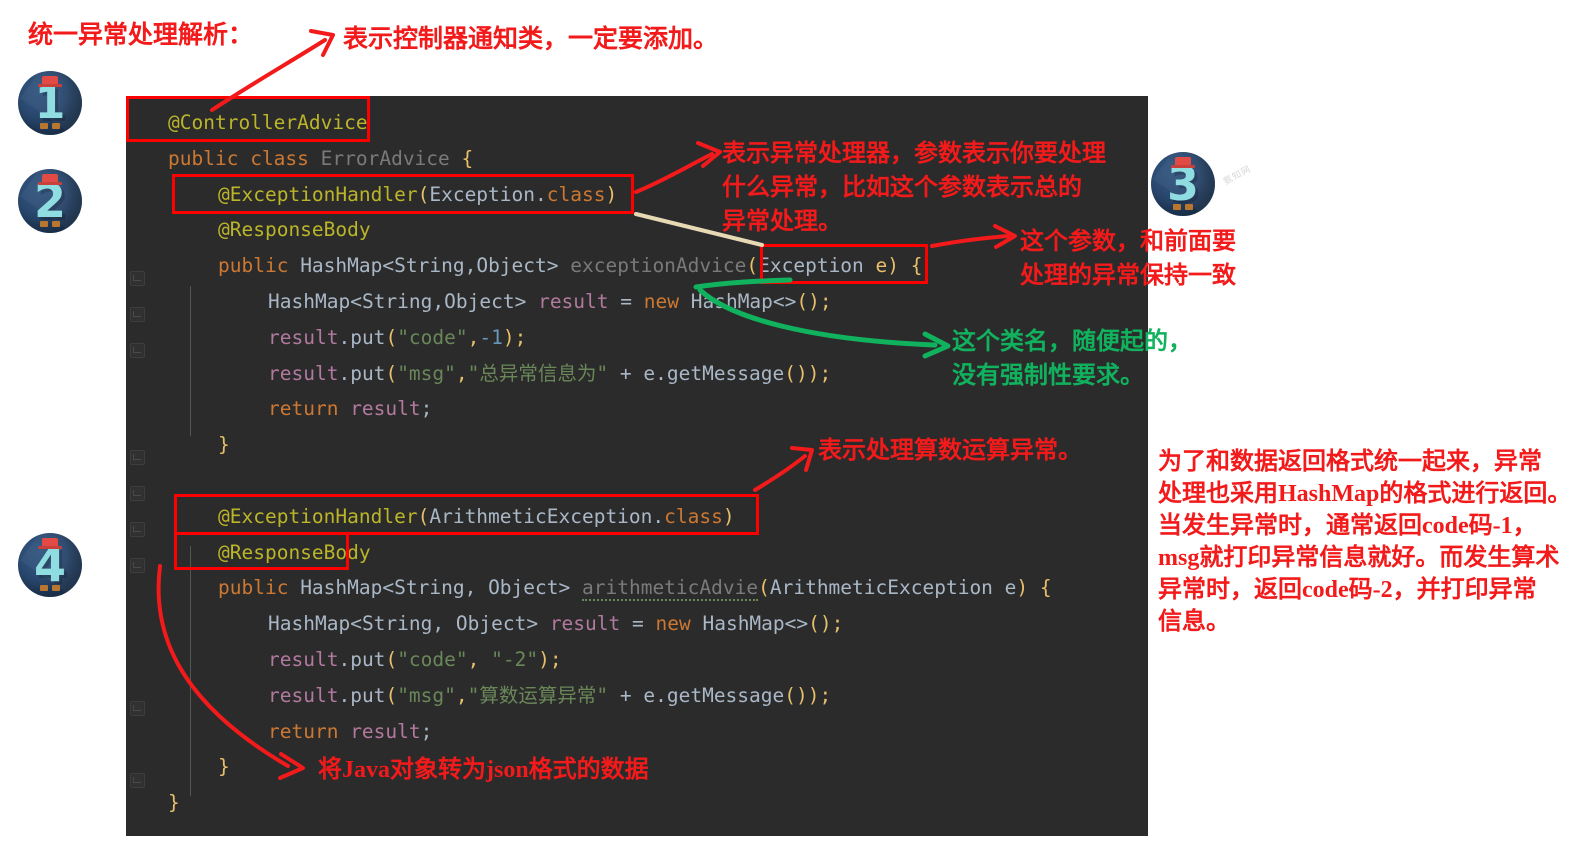  Describe the element at coordinates (141, 35) in the screenshot. I see `page-title: 统一异常处理解析：` at that location.